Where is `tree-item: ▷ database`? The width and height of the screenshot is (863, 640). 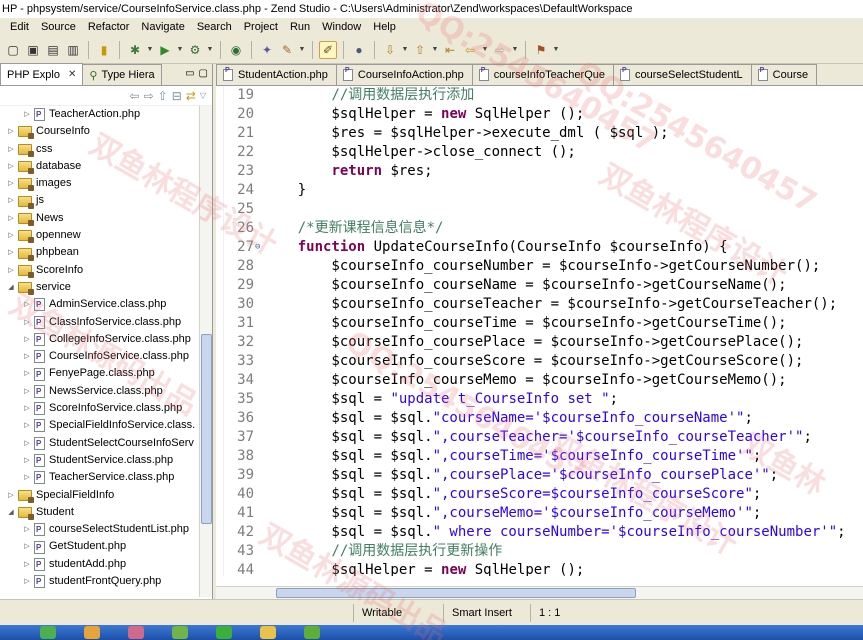
tree-item: ▷ database is located at coordinates (106, 166).